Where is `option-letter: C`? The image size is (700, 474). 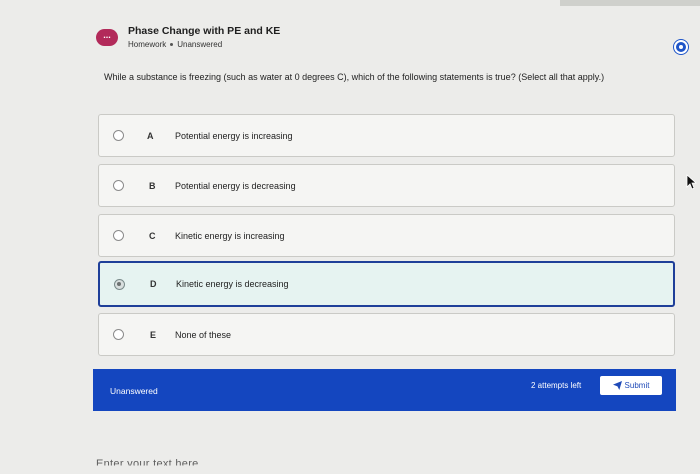
option-letter: C is located at coordinates (152, 235).